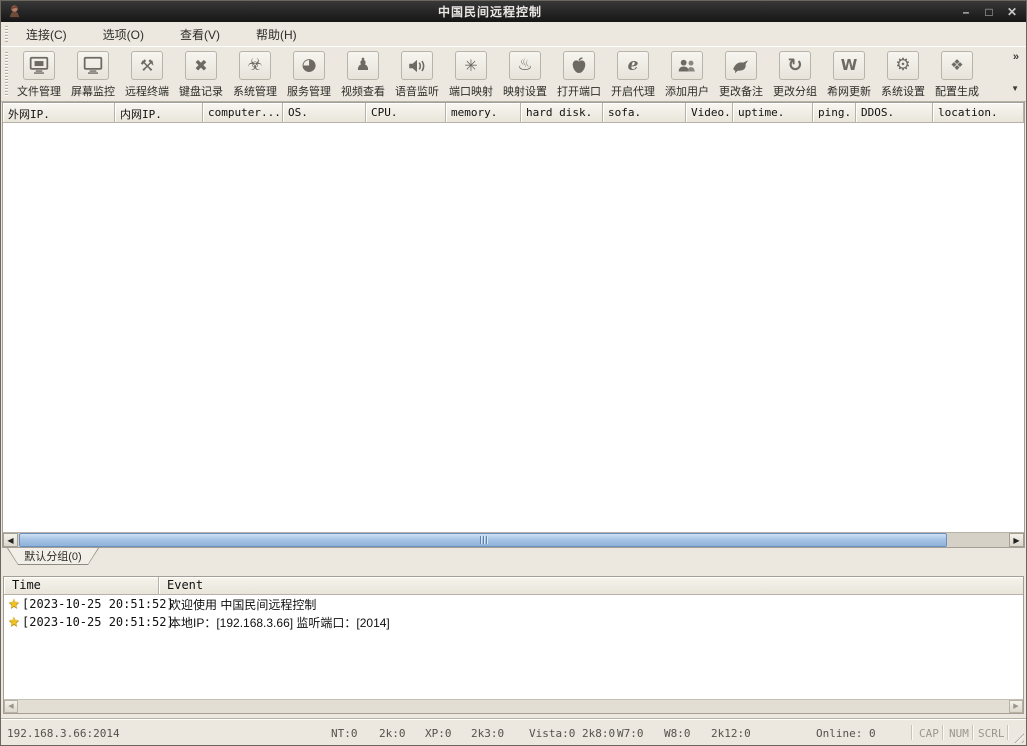 The width and height of the screenshot is (1027, 746). I want to click on config-generate-icon: ❖, so click(957, 65).